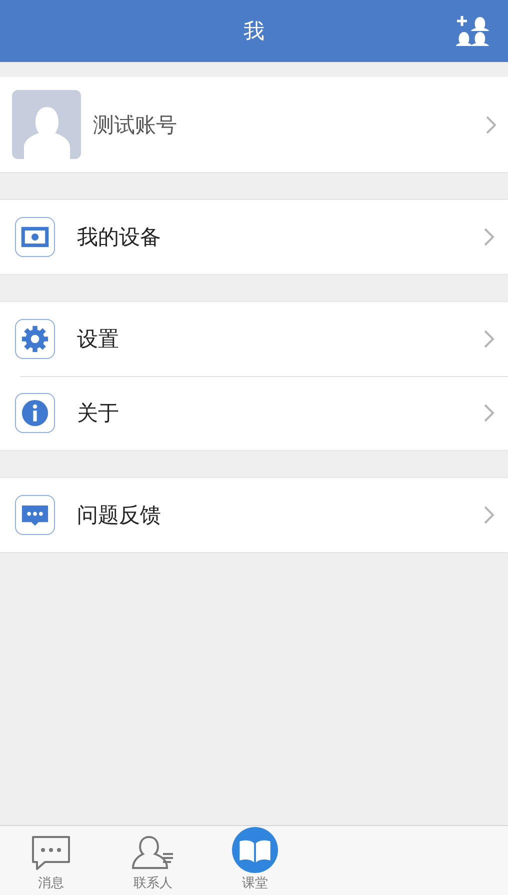  Describe the element at coordinates (46, 124) in the screenshot. I see `avatar` at that location.